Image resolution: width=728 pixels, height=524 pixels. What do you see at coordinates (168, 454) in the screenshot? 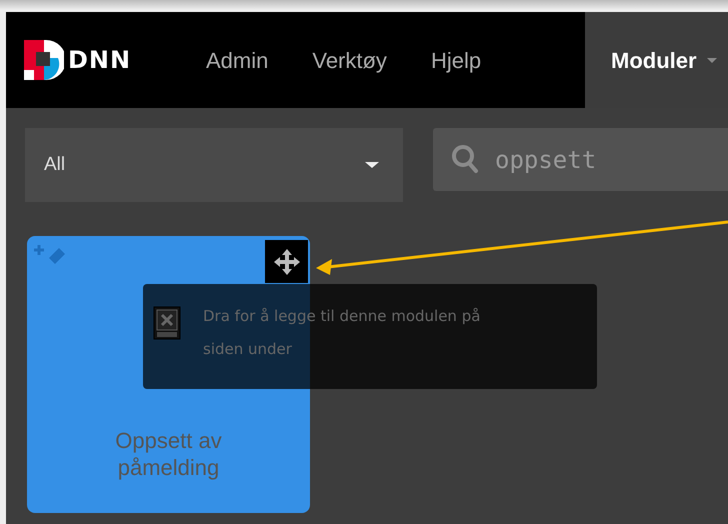
I see `module-title: Oppsett av påmelding` at bounding box center [168, 454].